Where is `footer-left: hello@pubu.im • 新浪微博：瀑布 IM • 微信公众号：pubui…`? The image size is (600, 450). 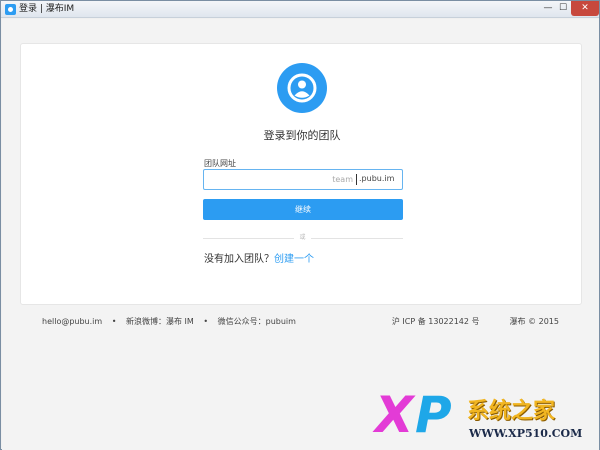
footer-left: hello@pubu.im • 新浪微博：瀑布 IM • 微信公众号：pubui… is located at coordinates (169, 321).